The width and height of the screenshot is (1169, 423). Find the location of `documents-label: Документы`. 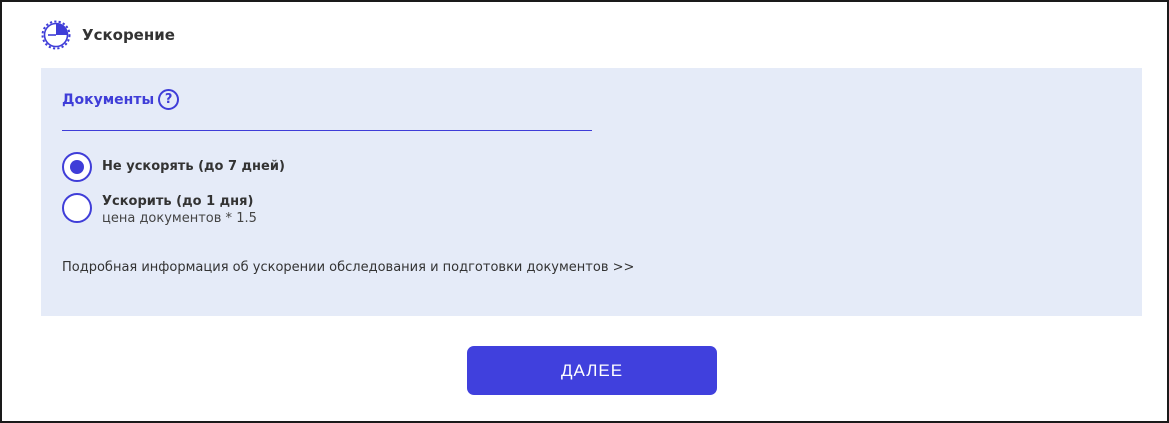

documents-label: Документы is located at coordinates (108, 99).